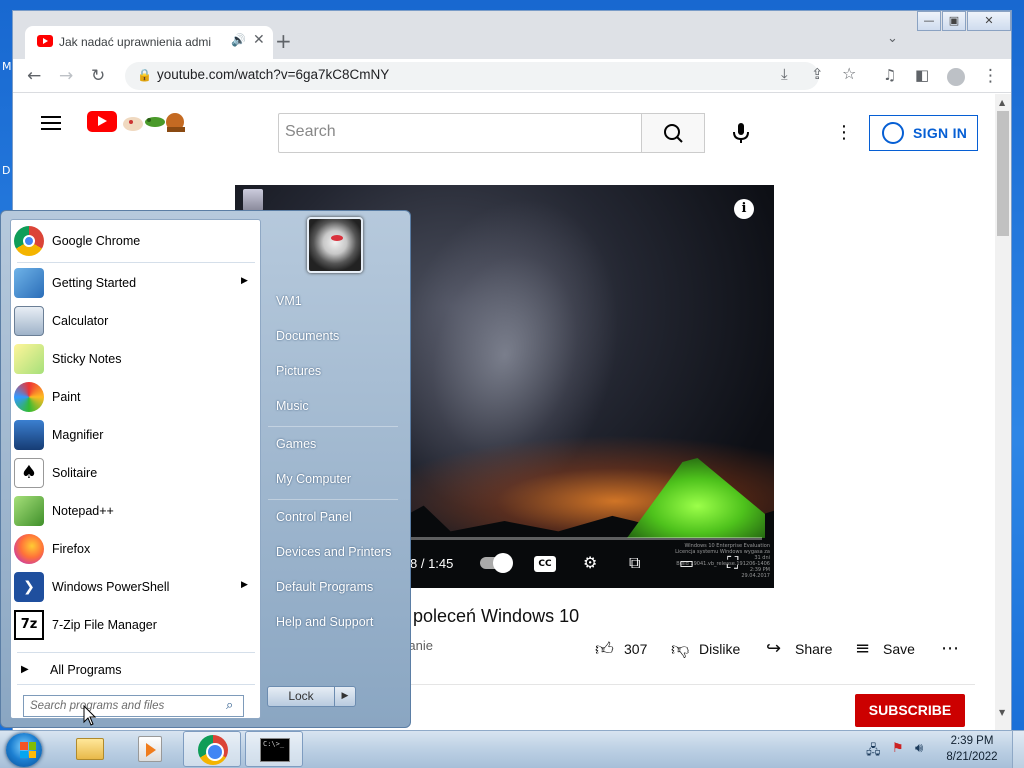 This screenshot has width=1024, height=768. What do you see at coordinates (844, 132) in the screenshot?
I see `settings-more-icon: ⋮` at bounding box center [844, 132].